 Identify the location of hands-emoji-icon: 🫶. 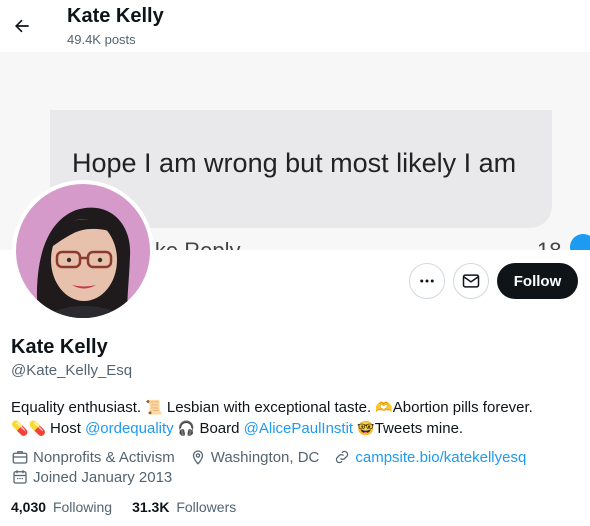
(384, 407).